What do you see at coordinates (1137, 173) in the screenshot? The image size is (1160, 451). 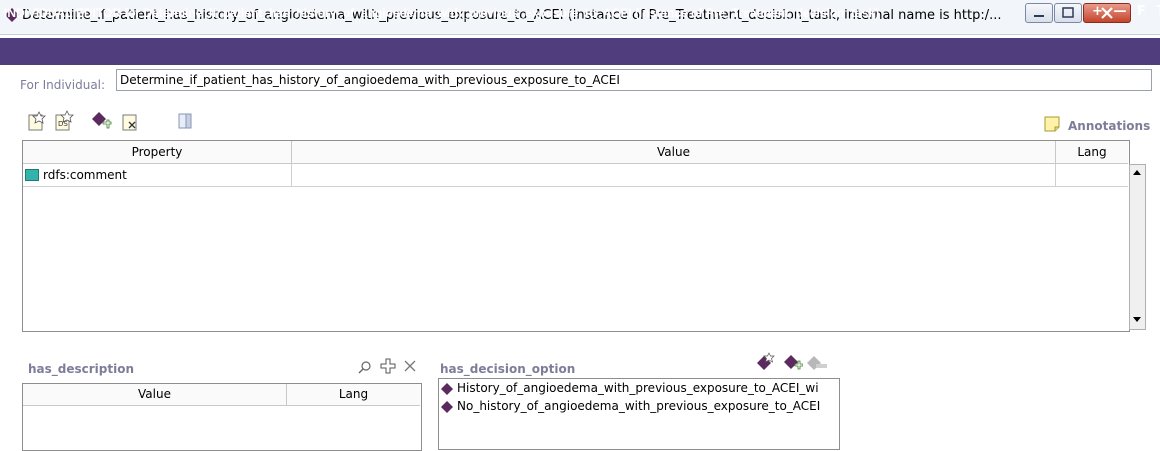 I see `scroll-up-arrow-icon` at bounding box center [1137, 173].